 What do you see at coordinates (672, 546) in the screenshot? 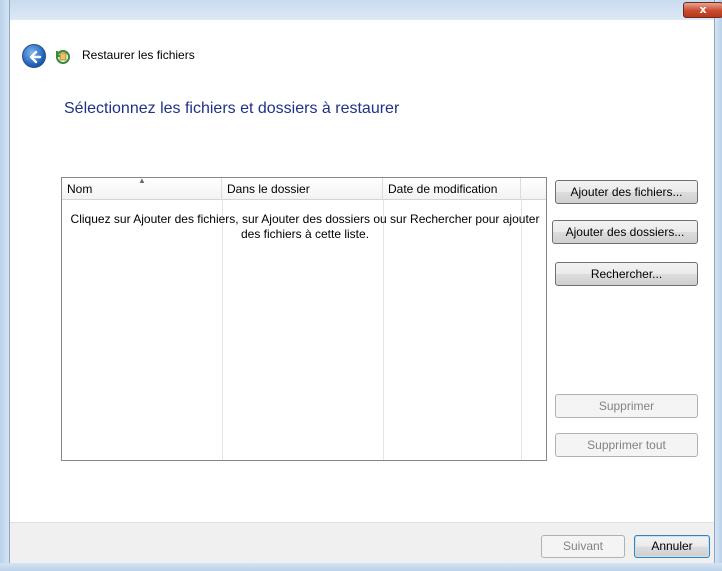
I see `cancel-button: Annuler` at bounding box center [672, 546].